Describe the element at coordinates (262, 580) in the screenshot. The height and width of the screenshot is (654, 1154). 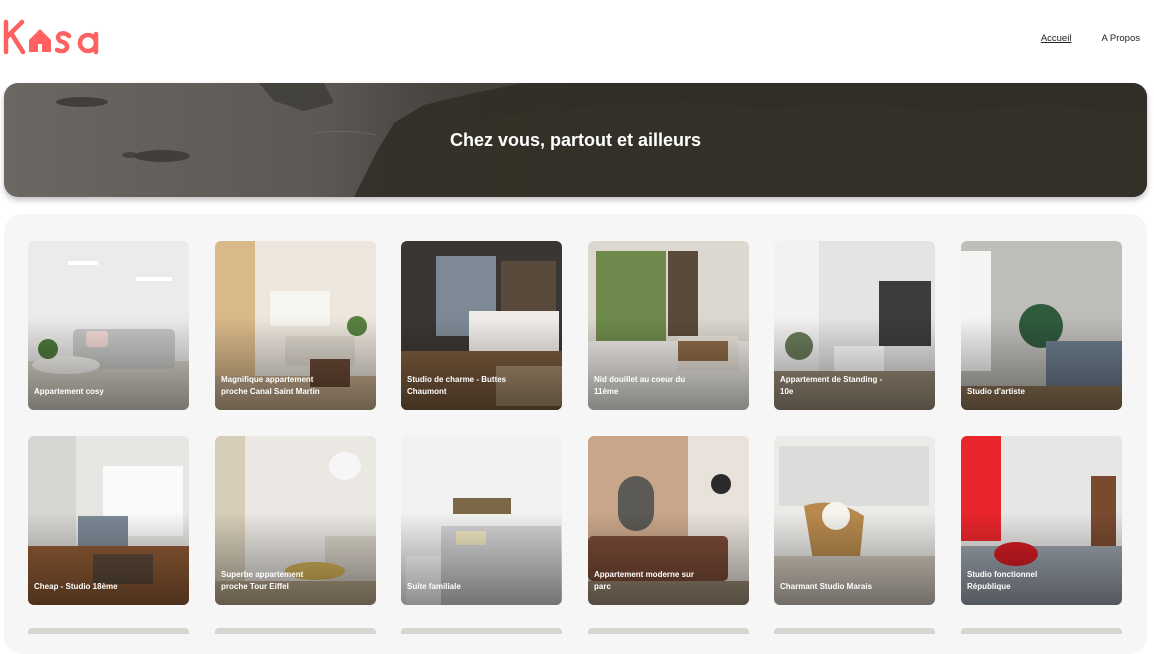
I see `listing-title: Superbe appartement proche Tour Eiffel` at that location.